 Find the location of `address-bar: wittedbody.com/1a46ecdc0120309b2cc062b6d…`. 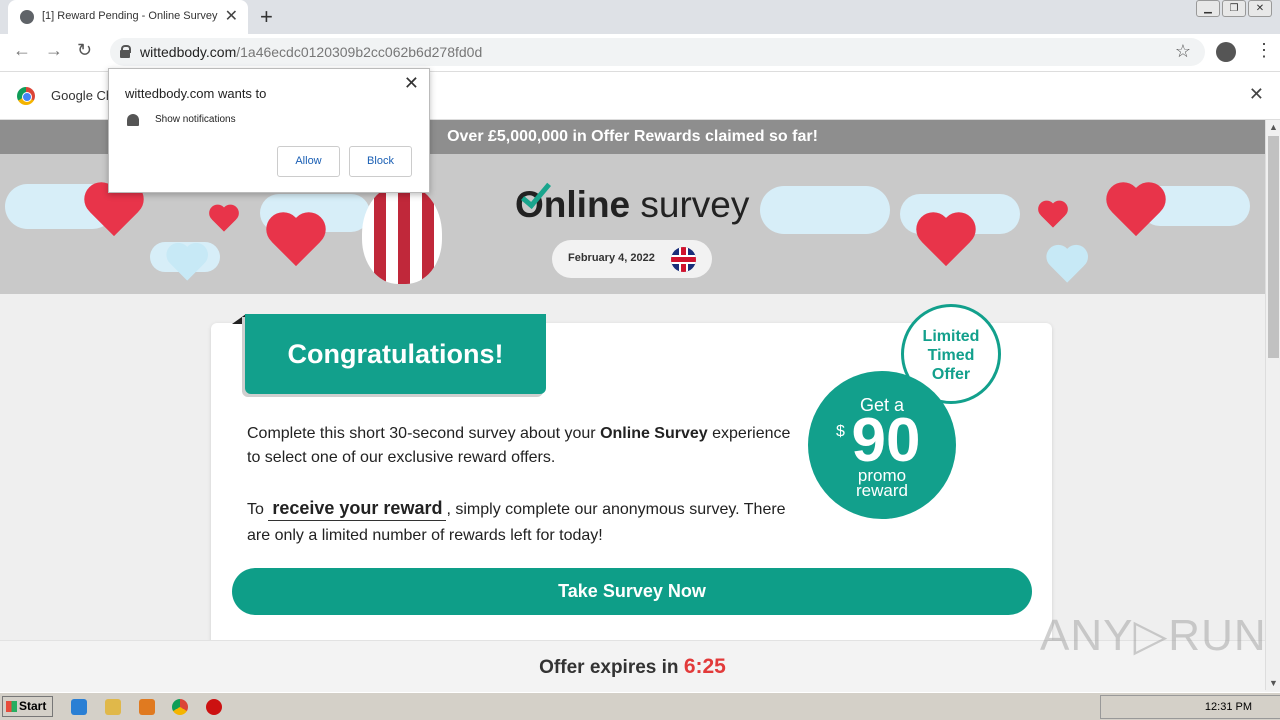

address-bar: wittedbody.com/1a46ecdc0120309b2cc062b6d… is located at coordinates (657, 52).